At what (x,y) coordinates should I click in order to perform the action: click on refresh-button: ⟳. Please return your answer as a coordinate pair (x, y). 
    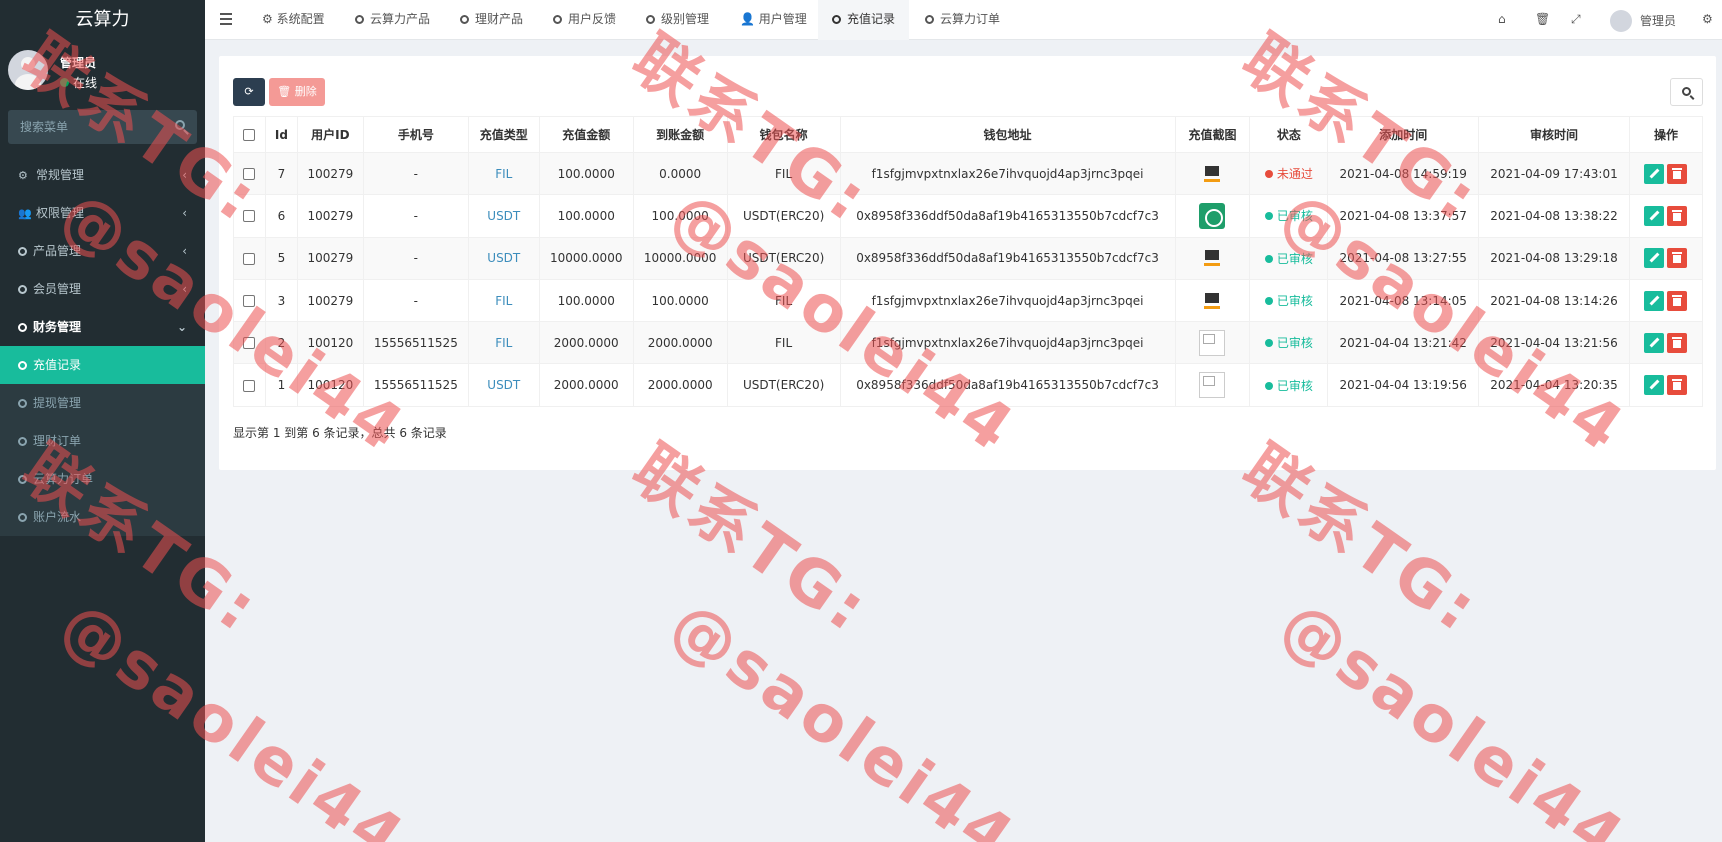
    Looking at the image, I should click on (249, 92).